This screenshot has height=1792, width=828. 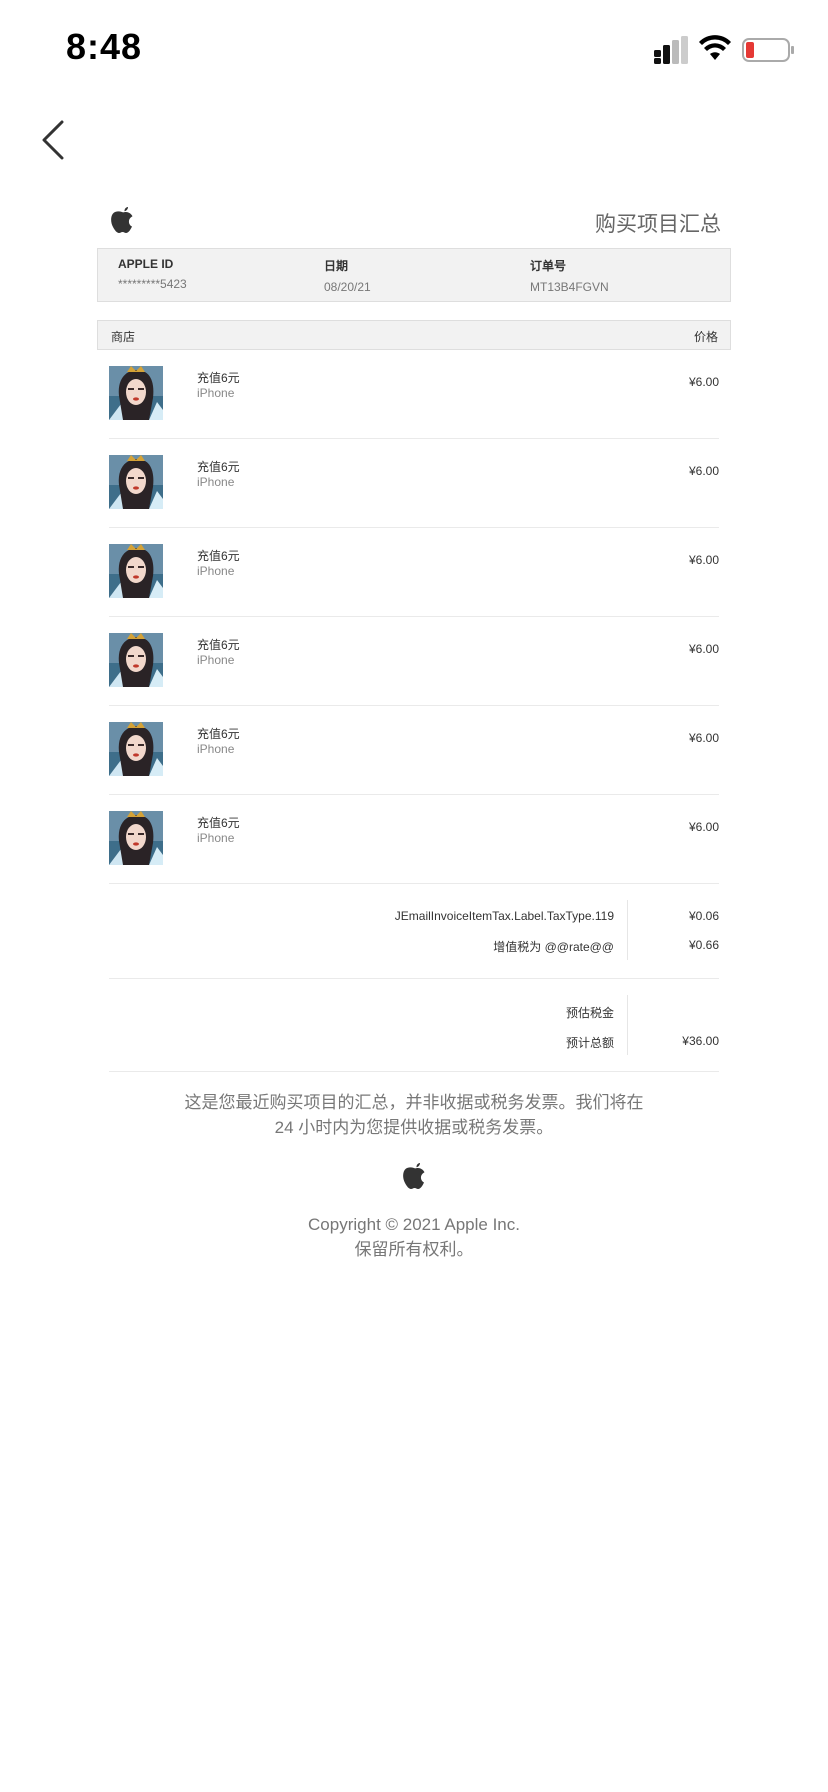 I want to click on estimated-total-value: ¥36.00, so click(x=700, y=1041).